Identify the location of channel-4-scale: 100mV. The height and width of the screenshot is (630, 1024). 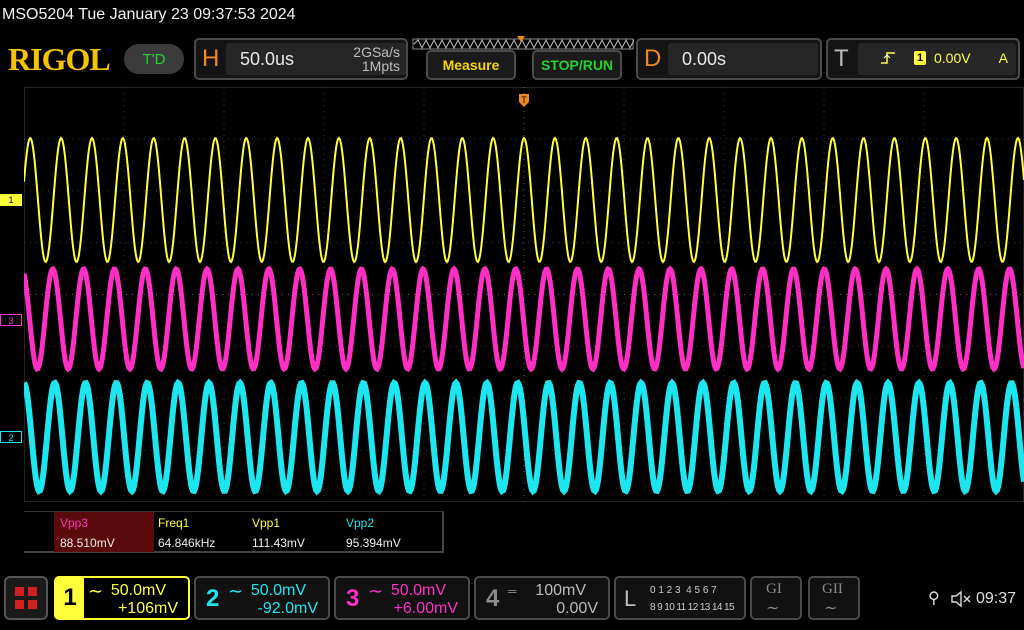
(560, 590).